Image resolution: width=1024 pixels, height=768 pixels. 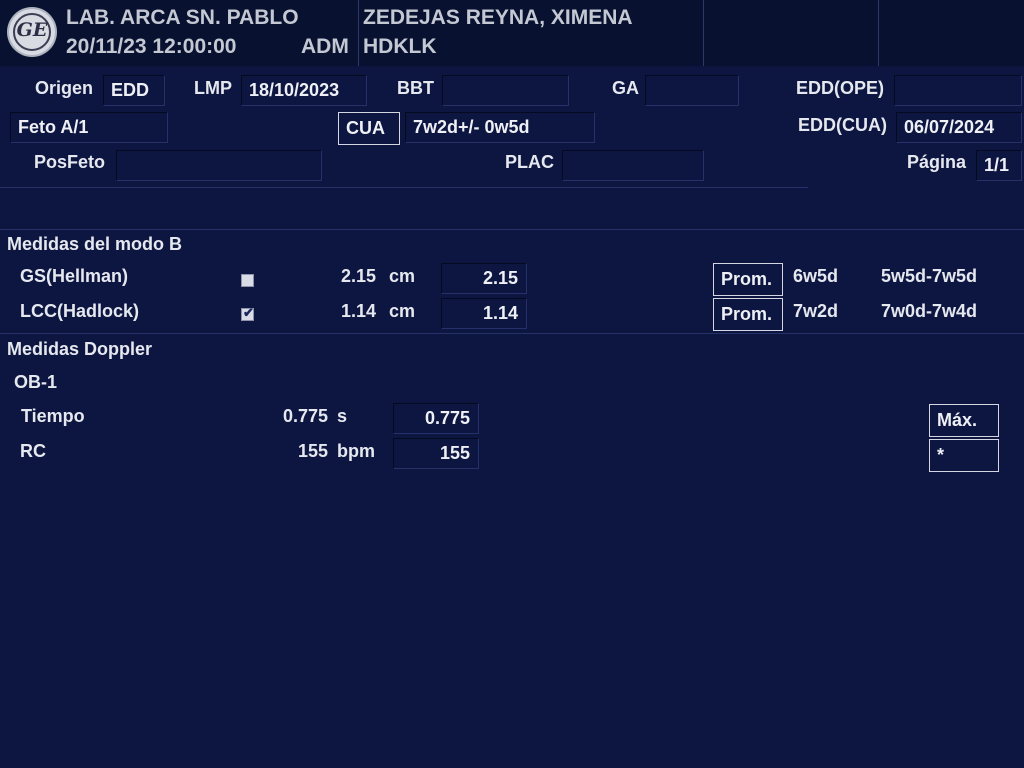 What do you see at coordinates (369, 128) in the screenshot?
I see `cua-button: CUA` at bounding box center [369, 128].